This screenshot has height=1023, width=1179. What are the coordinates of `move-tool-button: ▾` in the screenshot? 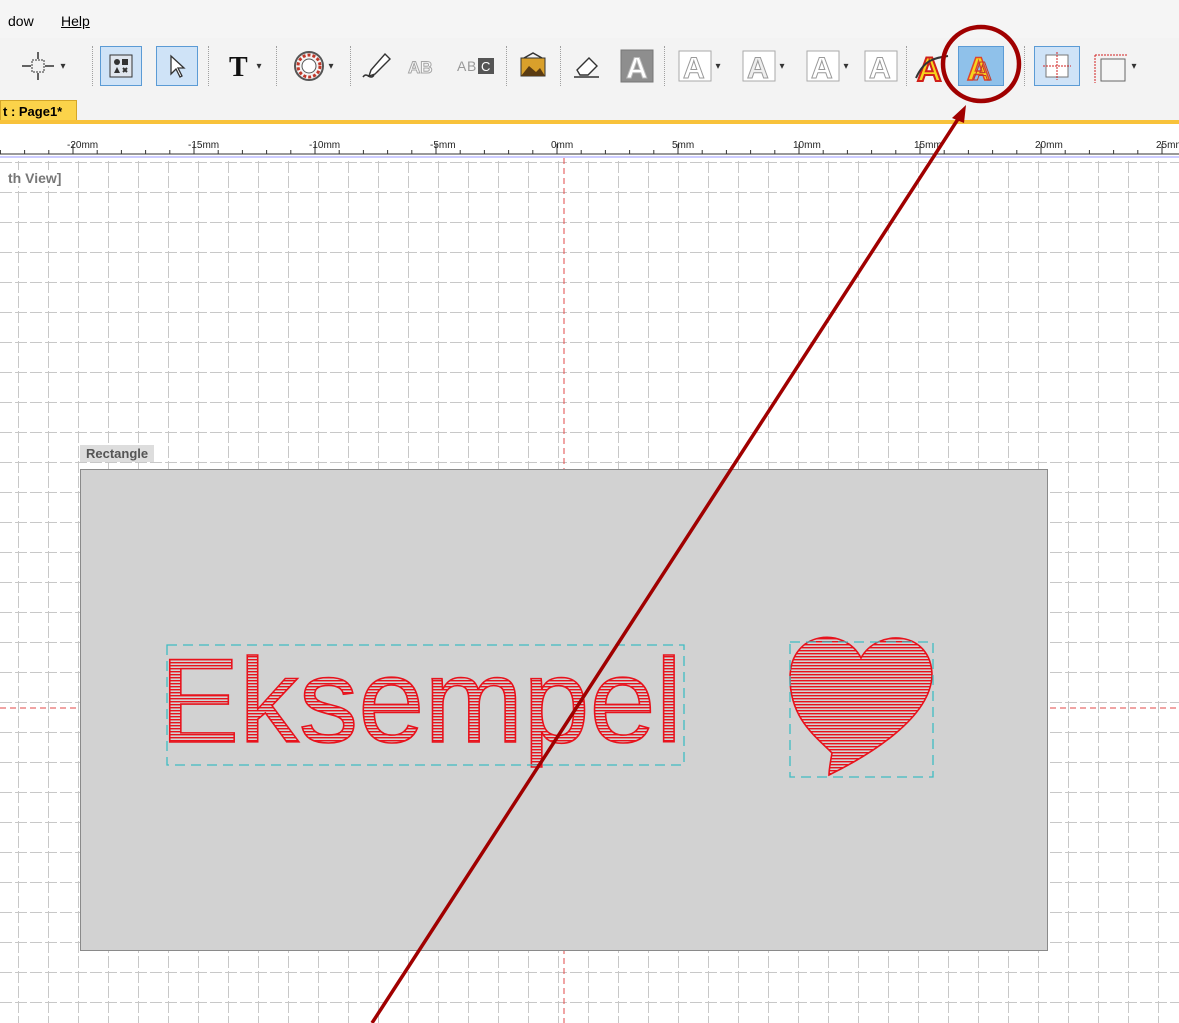 It's located at (42, 66).